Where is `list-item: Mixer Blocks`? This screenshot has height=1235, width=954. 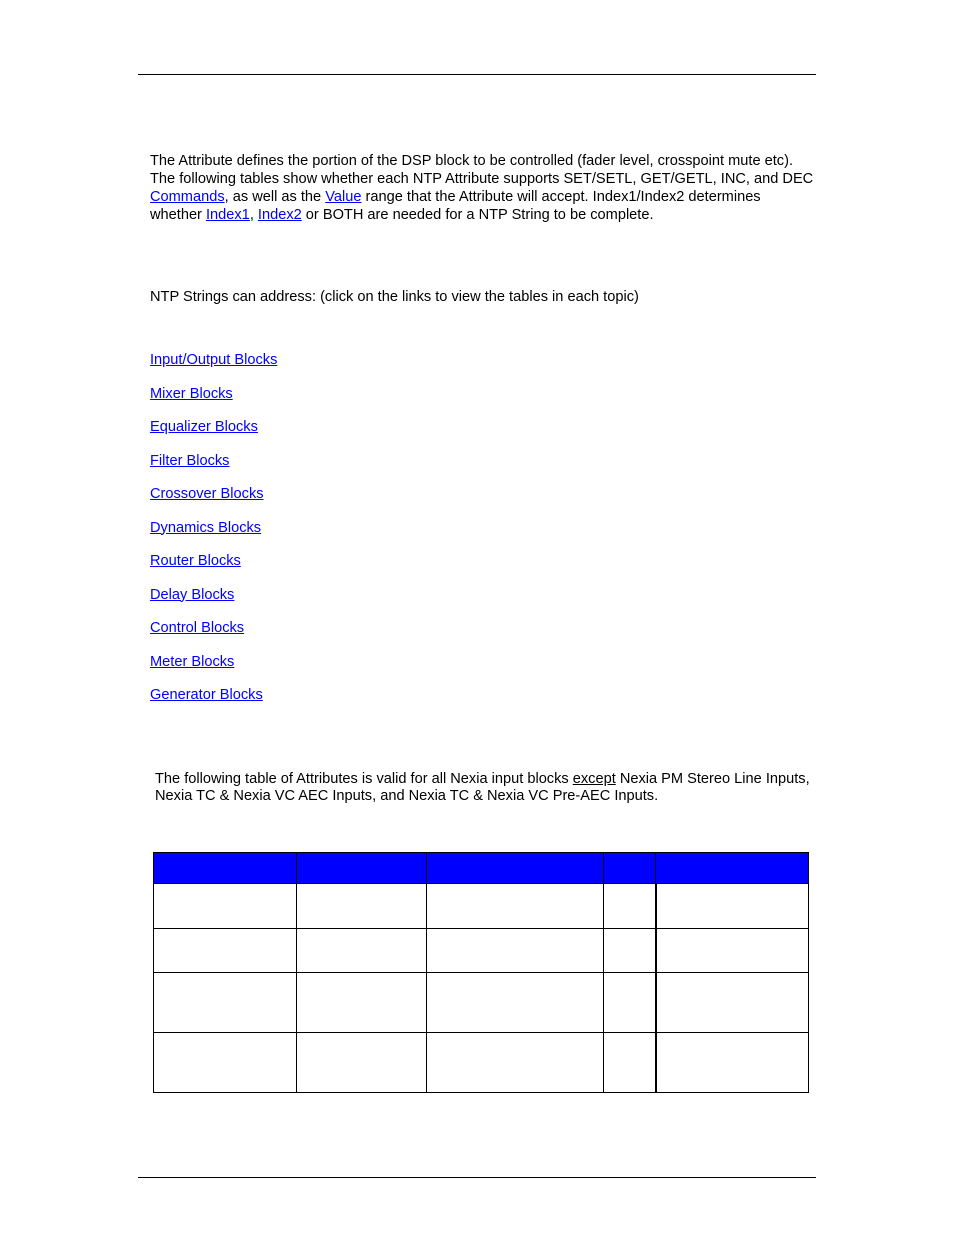 list-item: Mixer Blocks is located at coordinates (213, 402).